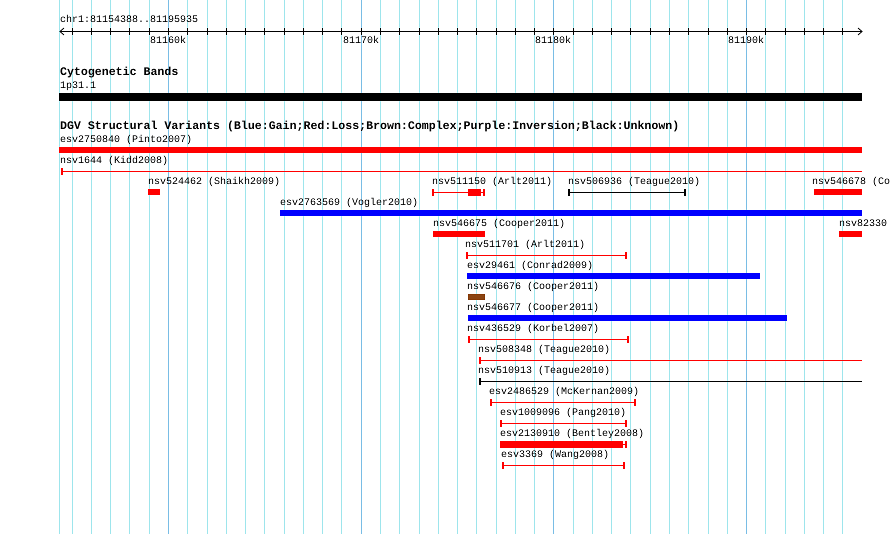  Describe the element at coordinates (78, 86) in the screenshot. I see `band-label: 1p31.1` at that location.